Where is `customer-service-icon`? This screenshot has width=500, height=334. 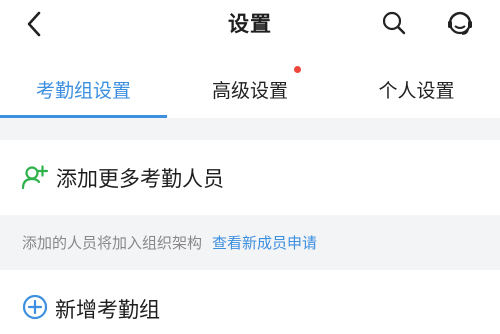
customer-service-icon is located at coordinates (460, 23).